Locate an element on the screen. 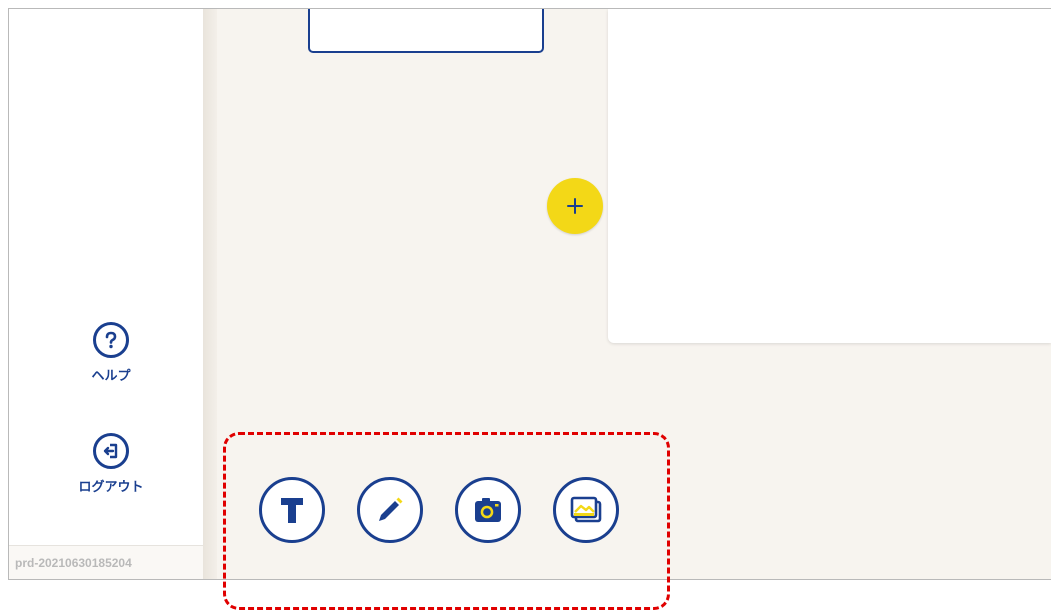 The width and height of the screenshot is (1051, 614). image-gallery-icon is located at coordinates (586, 509).